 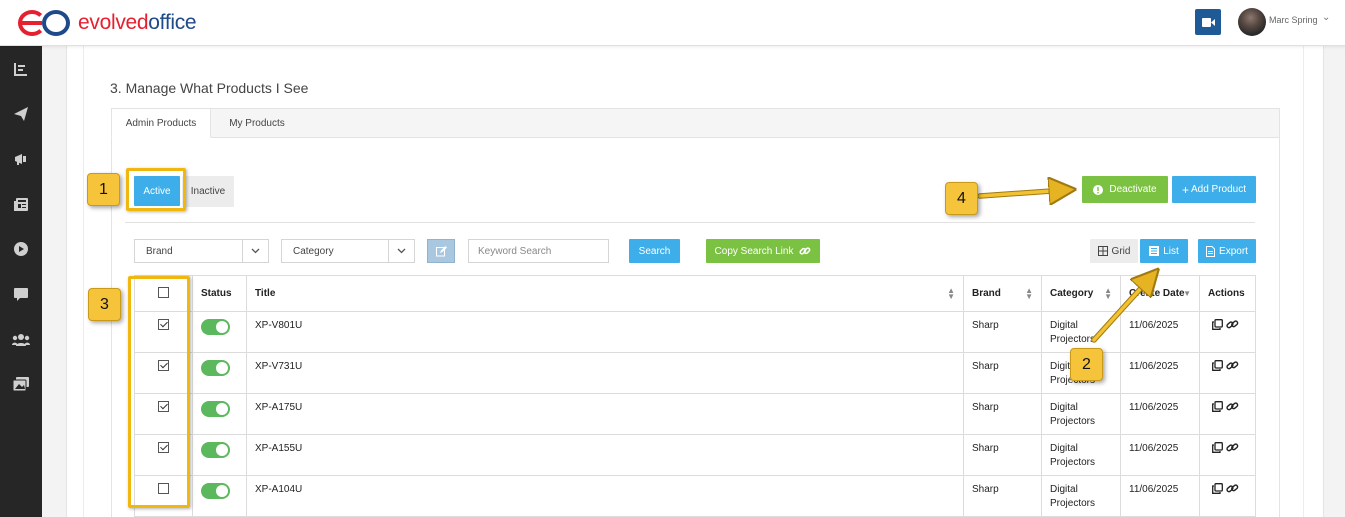 What do you see at coordinates (83, 281) in the screenshot?
I see `panel-border-left` at bounding box center [83, 281].